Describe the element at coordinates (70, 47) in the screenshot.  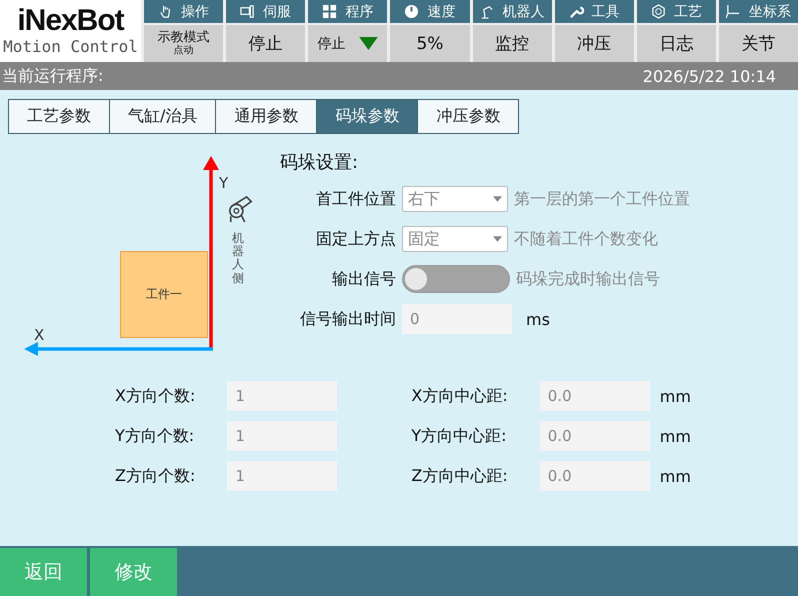
I see `logo-subtitle: Motion Control` at that location.